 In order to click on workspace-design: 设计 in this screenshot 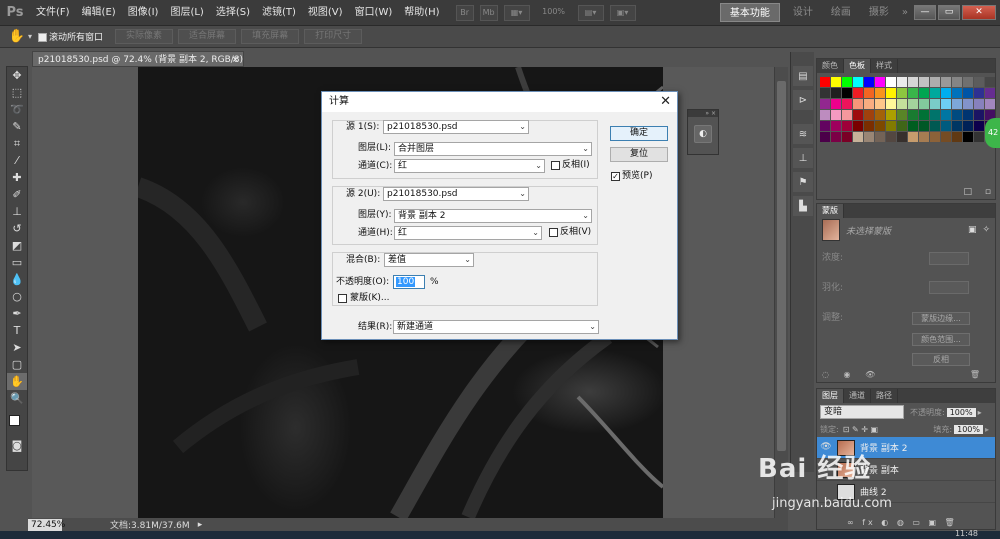, I will do `click(803, 13)`.